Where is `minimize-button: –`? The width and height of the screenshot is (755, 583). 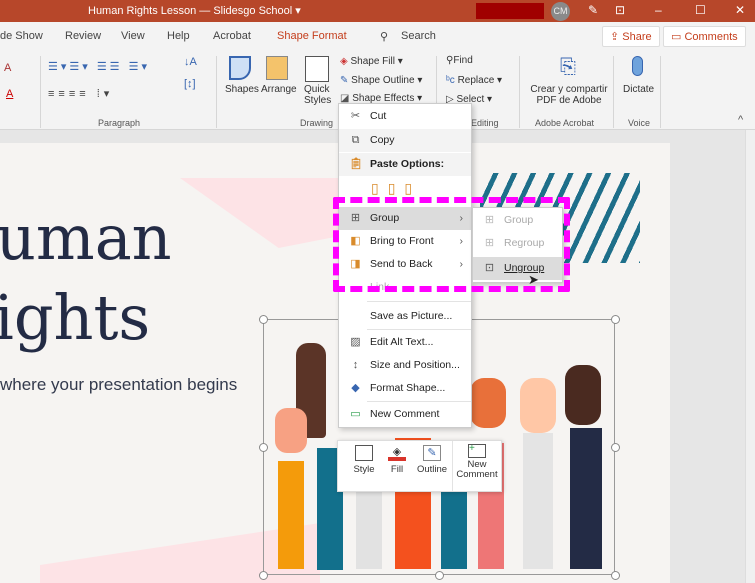
minimize-button: – is located at coordinates (658, 10).